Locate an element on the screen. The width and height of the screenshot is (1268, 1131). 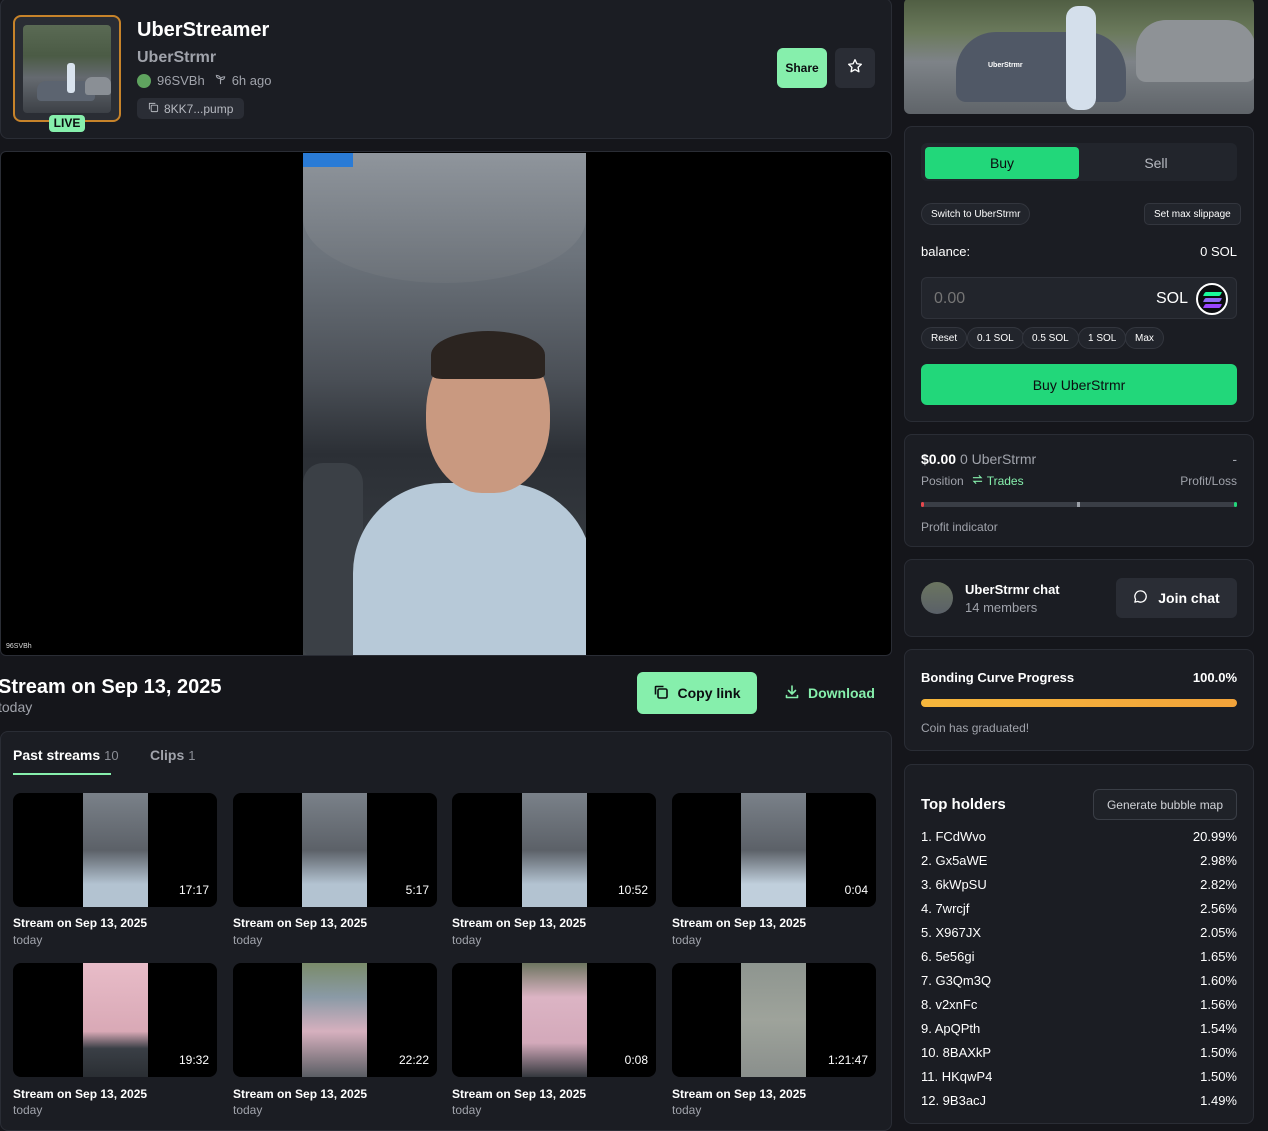
loss-marker is located at coordinates (922, 504).